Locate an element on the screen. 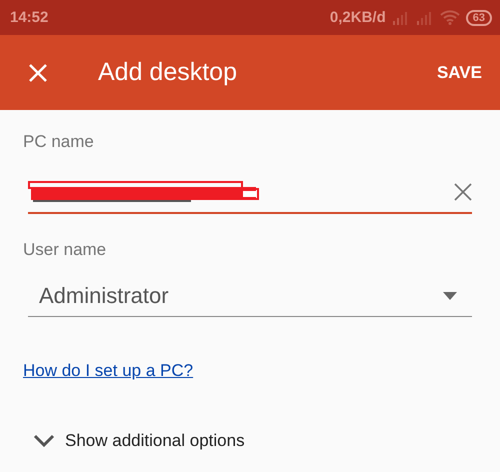 The height and width of the screenshot is (472, 500). data-rate: 0,2KB/d is located at coordinates (358, 17).